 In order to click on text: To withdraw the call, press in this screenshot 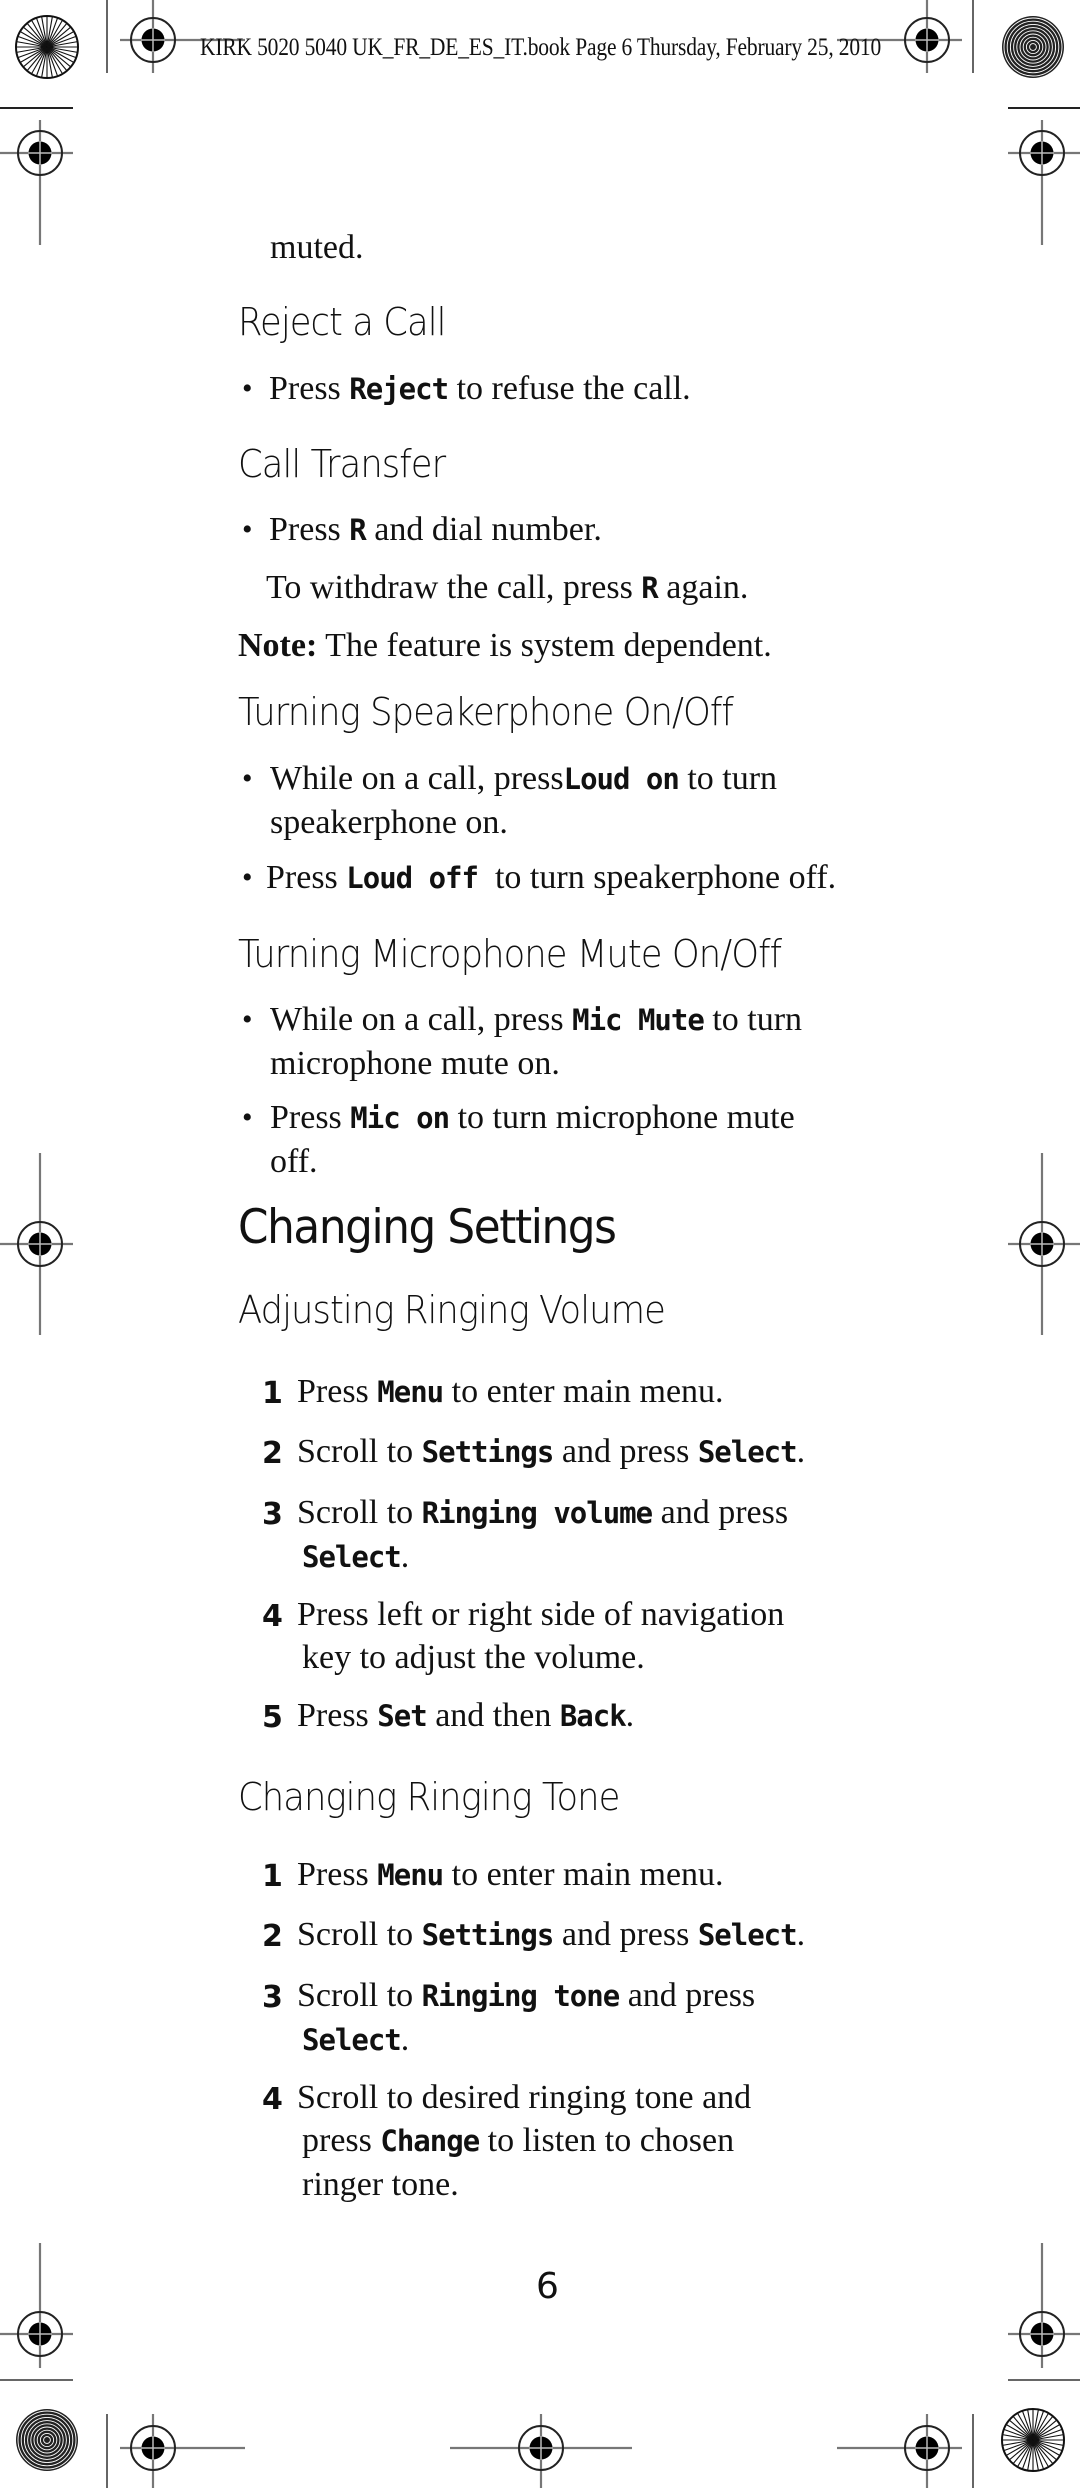, I will do `click(454, 587)`.